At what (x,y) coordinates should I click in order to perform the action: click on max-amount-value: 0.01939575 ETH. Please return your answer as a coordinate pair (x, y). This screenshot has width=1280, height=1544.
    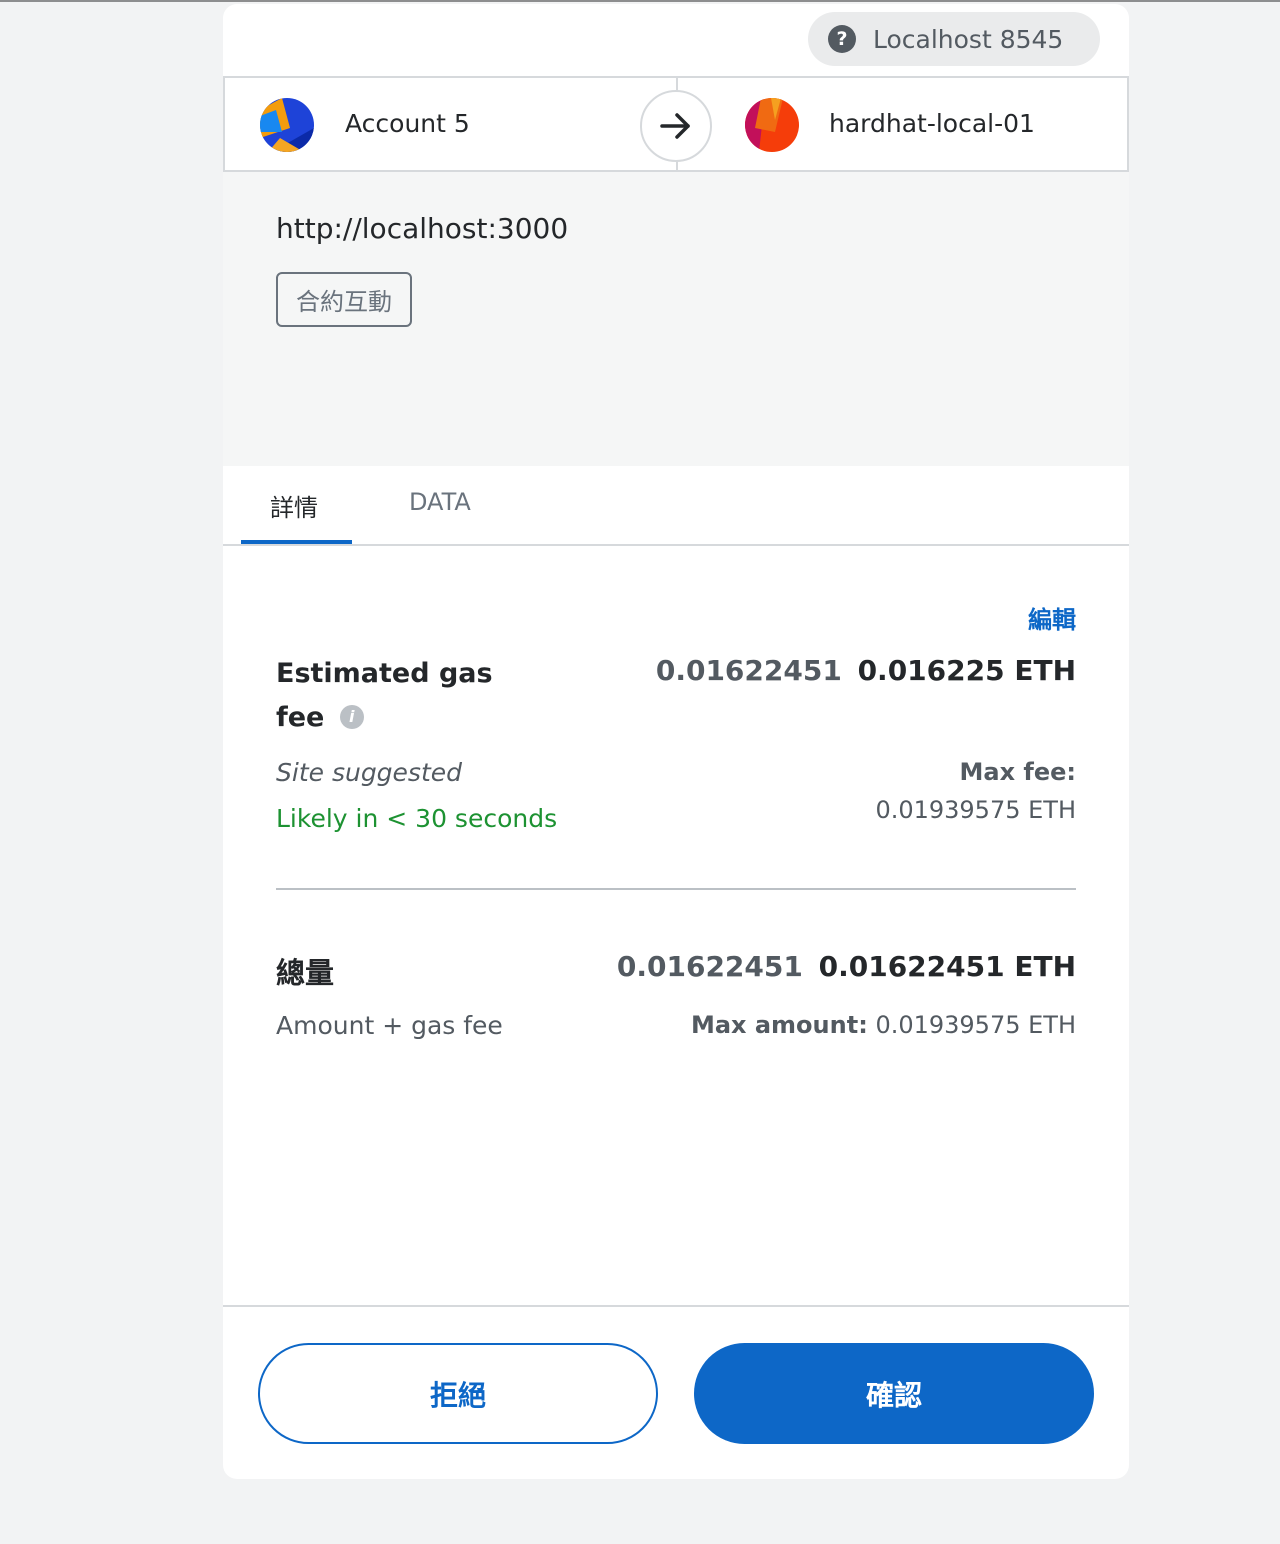
    Looking at the image, I should click on (975, 1025).